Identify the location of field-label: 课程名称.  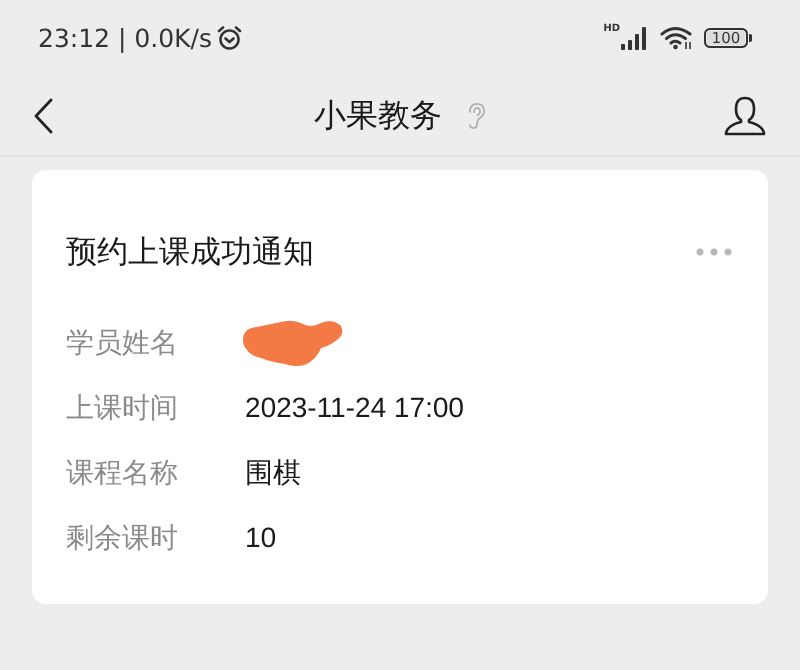
(122, 473).